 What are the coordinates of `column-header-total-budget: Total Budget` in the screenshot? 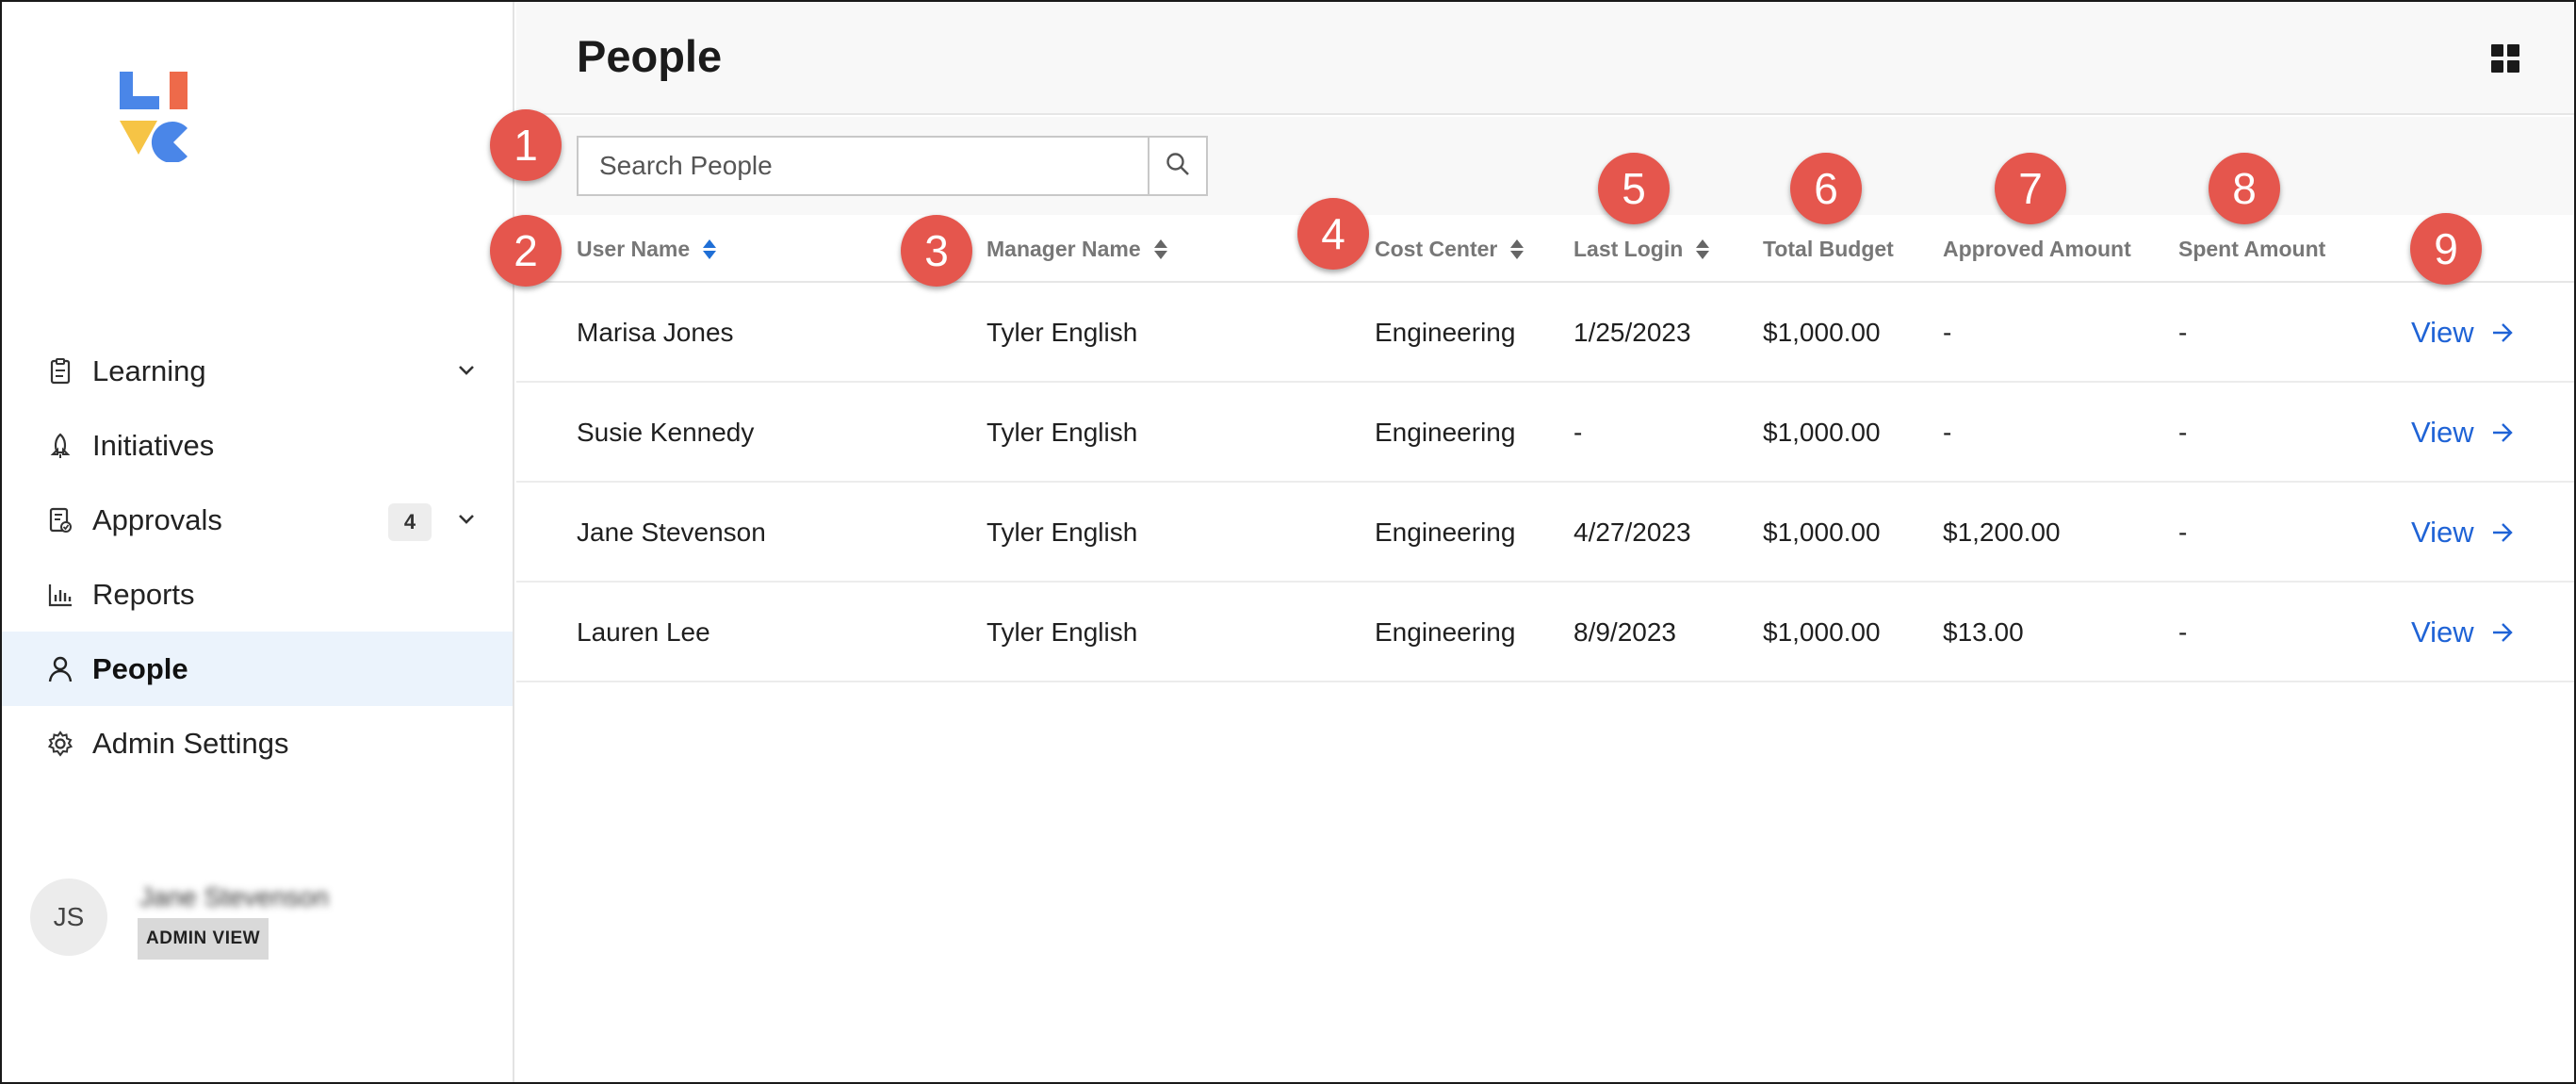 It's located at (1828, 249).